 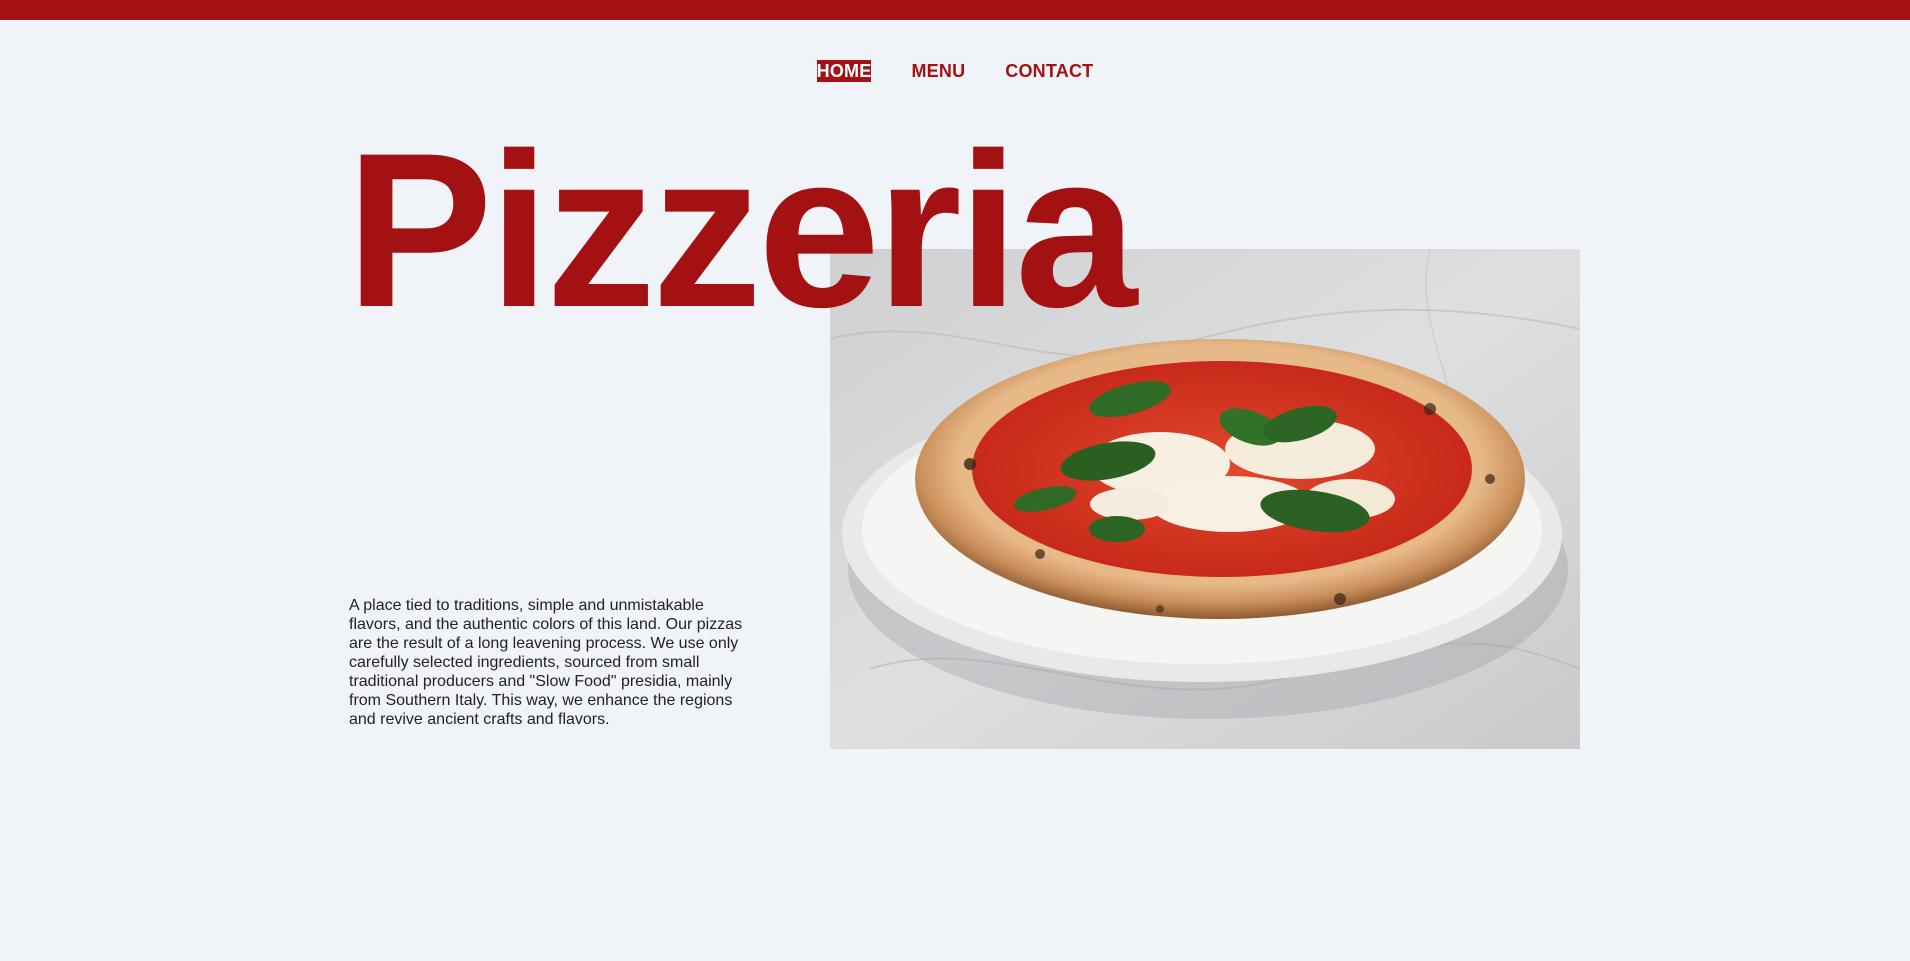 I want to click on page-title: Pizzeria, so click(x=741, y=230).